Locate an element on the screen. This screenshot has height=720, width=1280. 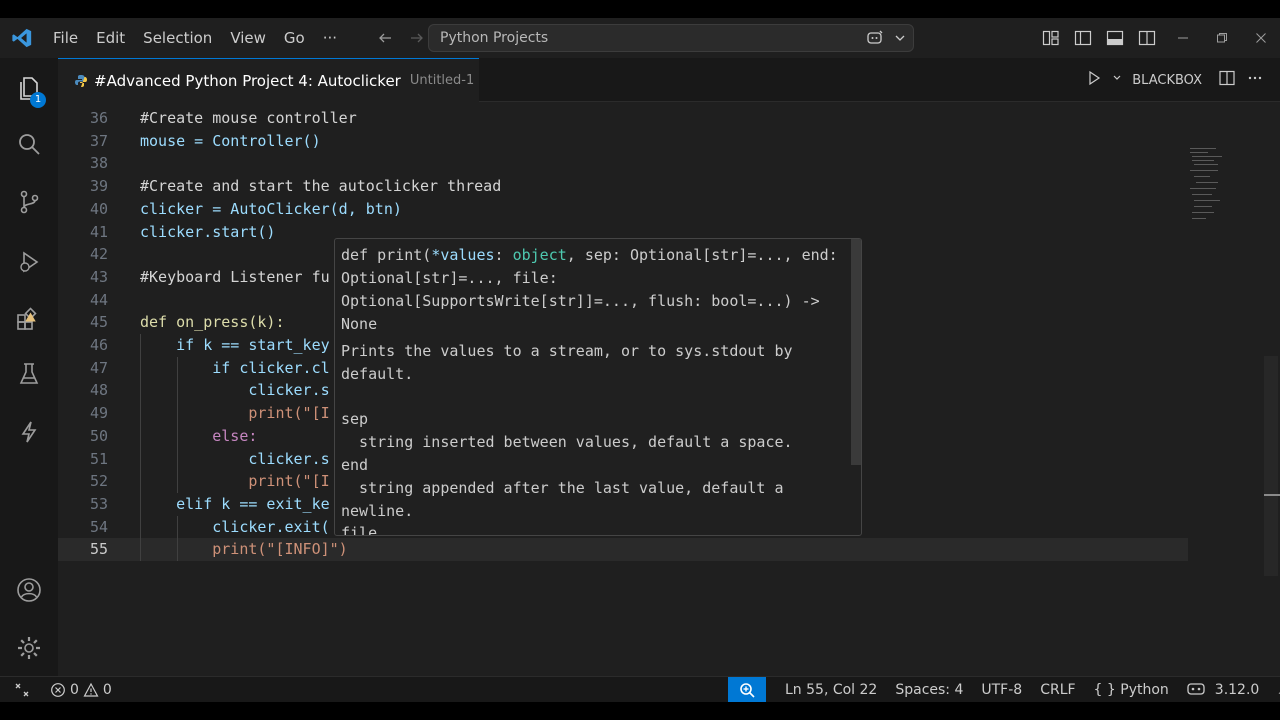
toggle-secondary-sidebar-icon is located at coordinates (1147, 38).